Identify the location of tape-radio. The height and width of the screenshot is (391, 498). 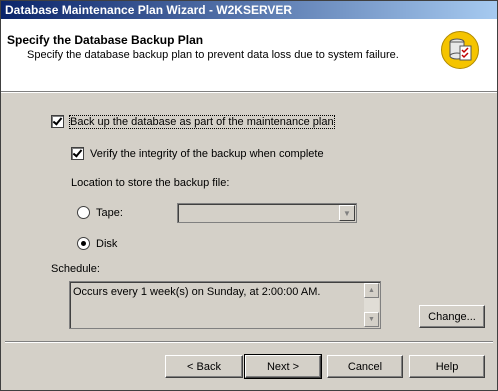
(83, 212).